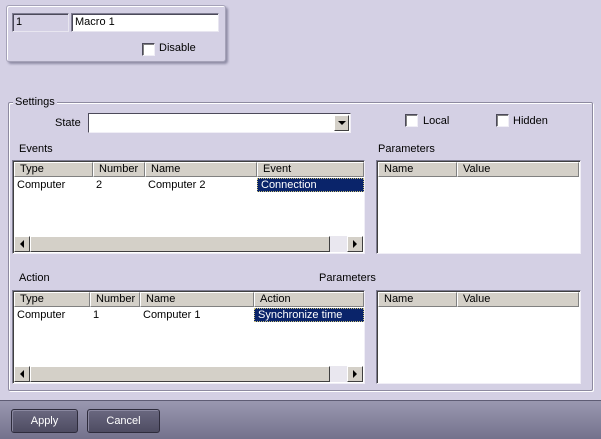 The image size is (601, 439). I want to click on action-parameters-title: Parameters, so click(347, 278).